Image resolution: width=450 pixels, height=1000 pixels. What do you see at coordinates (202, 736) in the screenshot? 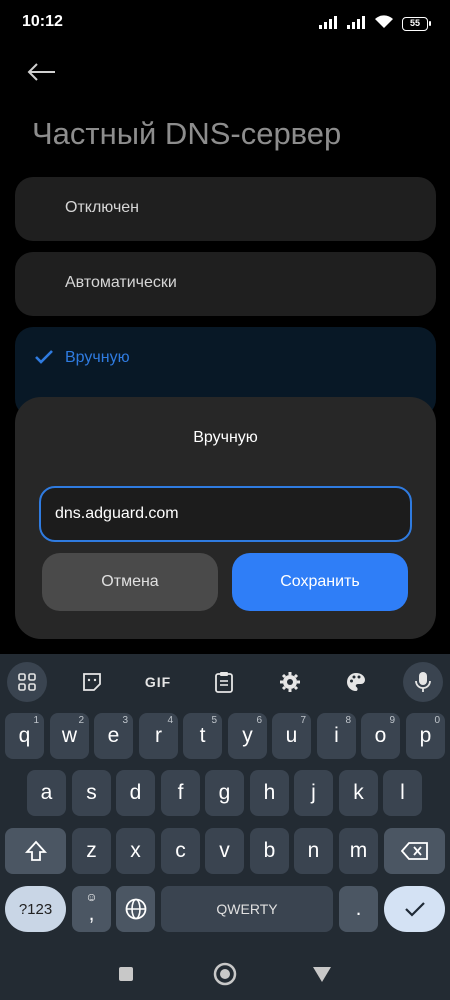
I see `key-t: t5` at bounding box center [202, 736].